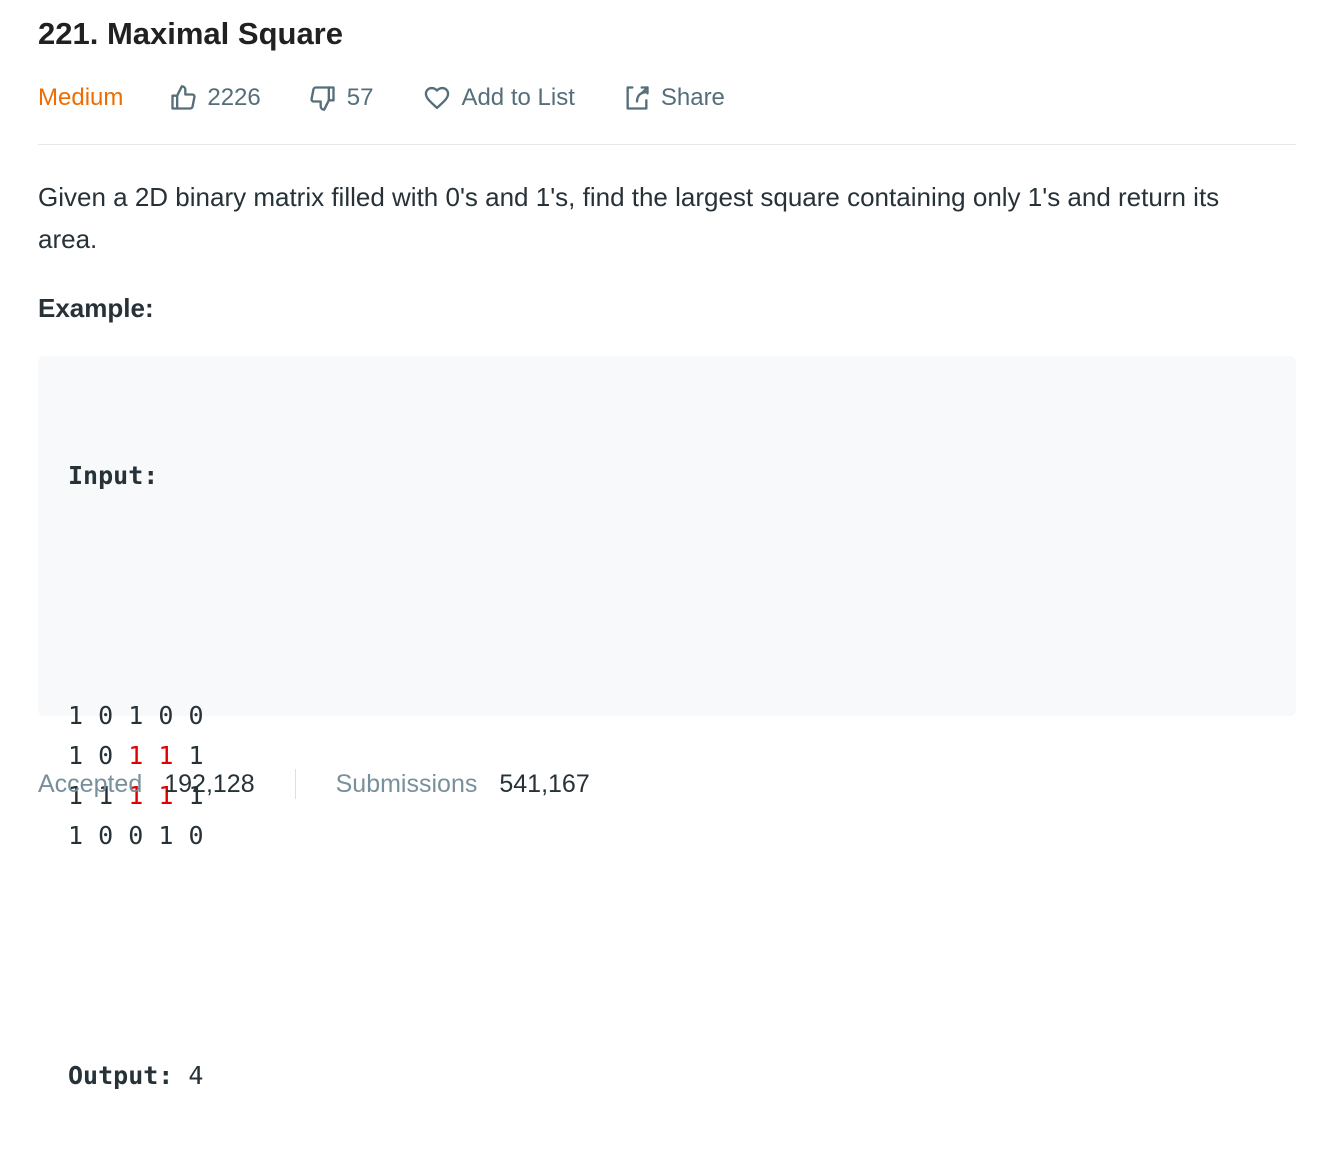 The height and width of the screenshot is (1176, 1322). Describe the element at coordinates (295, 784) in the screenshot. I see `stats-separator` at that location.